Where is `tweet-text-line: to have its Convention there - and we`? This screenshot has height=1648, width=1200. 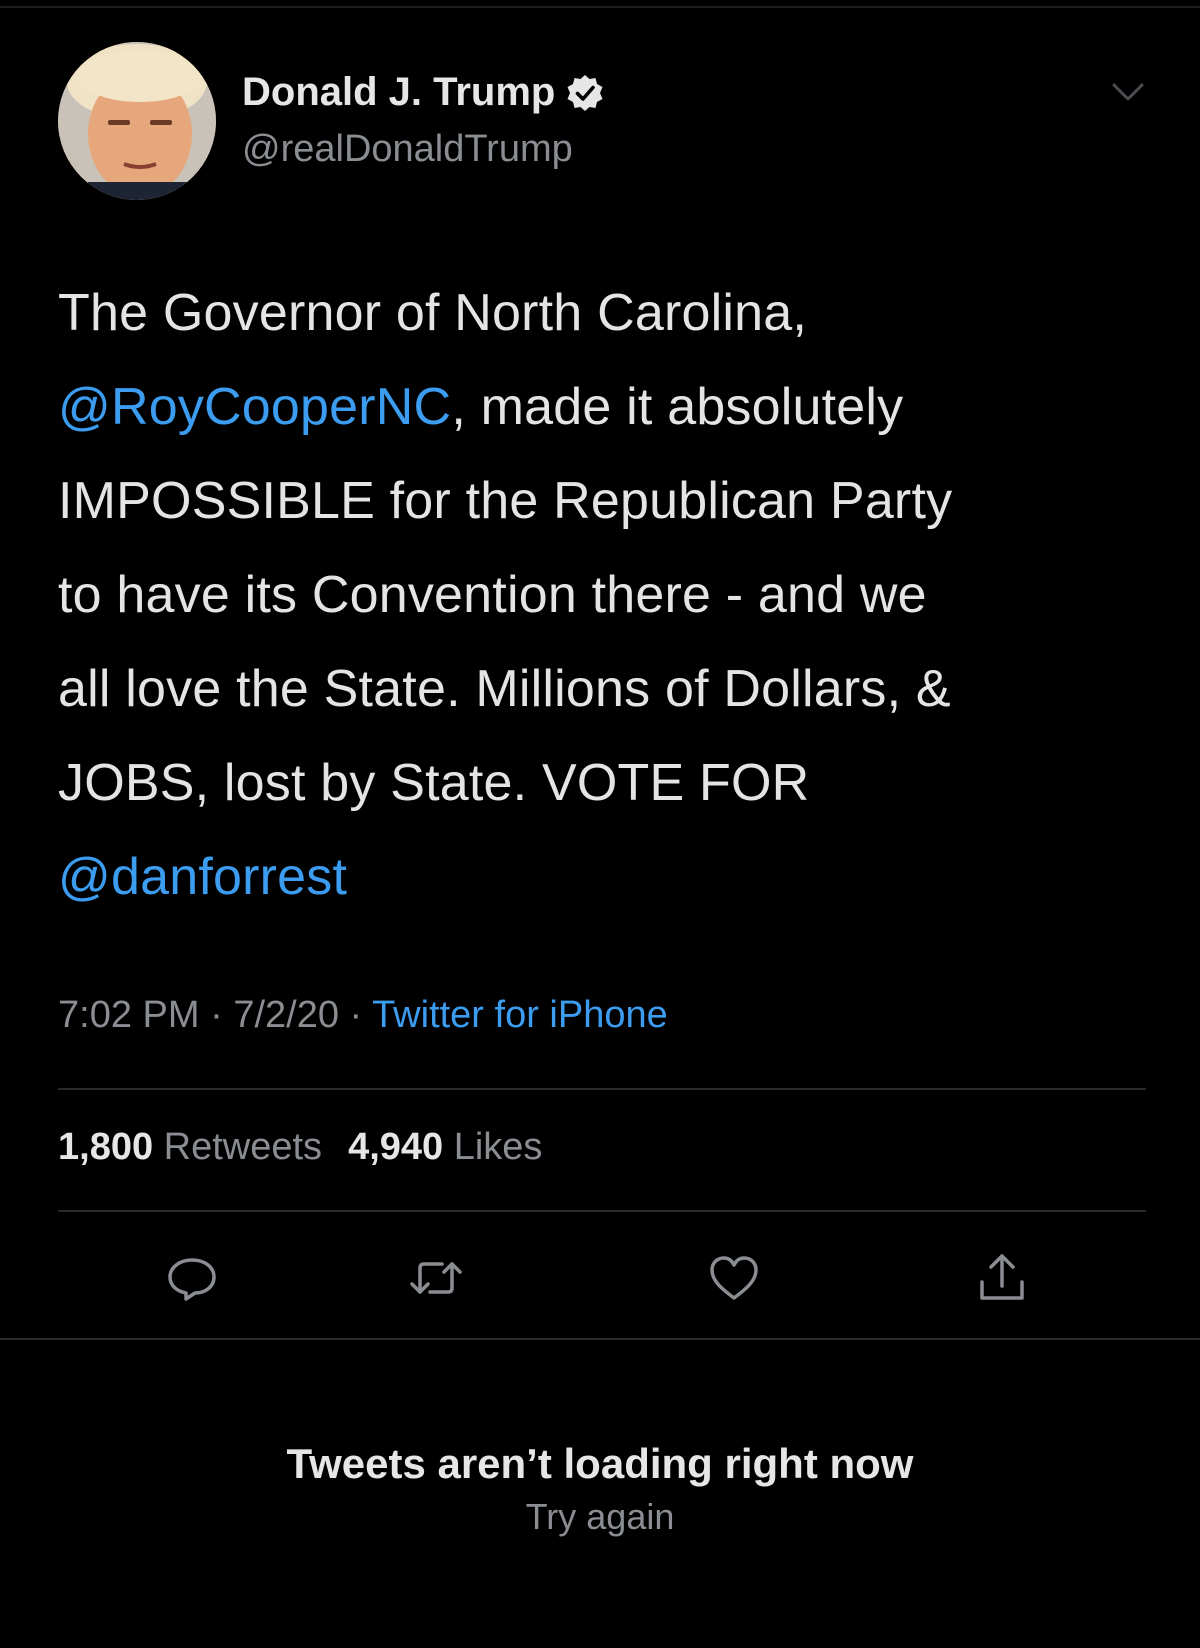 tweet-text-line: to have its Convention there - and we is located at coordinates (613, 595).